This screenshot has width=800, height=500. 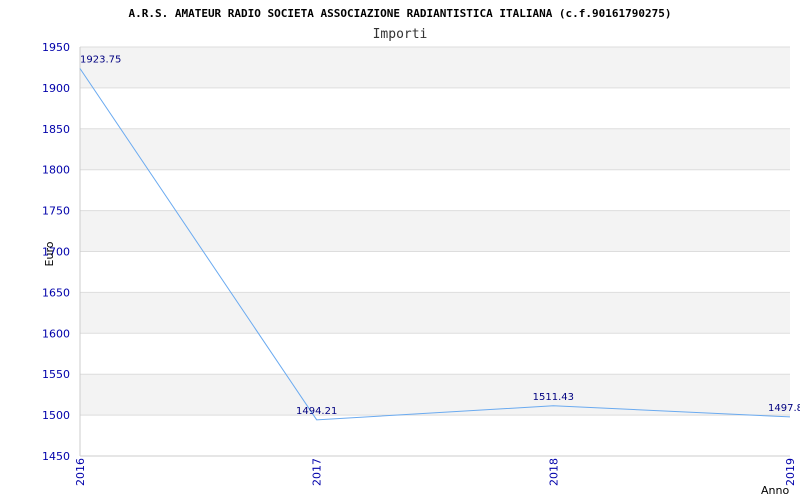 I want to click on y-tick-label: 1750, so click(x=56, y=211).